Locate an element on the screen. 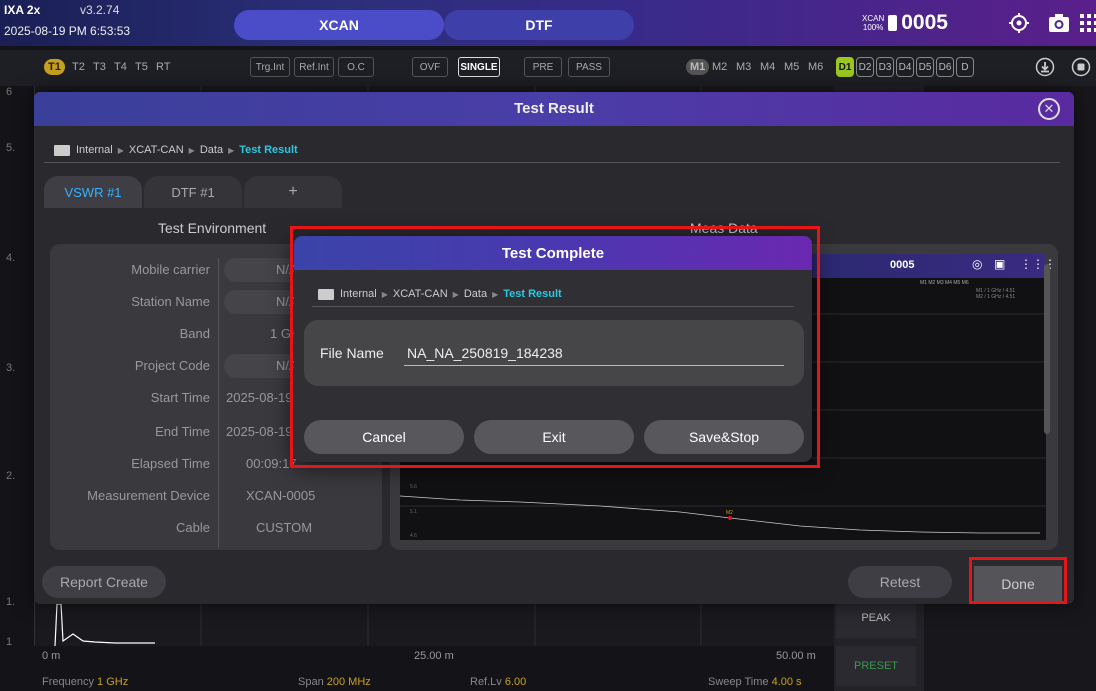 This screenshot has height=691, width=1096. add-tab-button: + is located at coordinates (293, 192).